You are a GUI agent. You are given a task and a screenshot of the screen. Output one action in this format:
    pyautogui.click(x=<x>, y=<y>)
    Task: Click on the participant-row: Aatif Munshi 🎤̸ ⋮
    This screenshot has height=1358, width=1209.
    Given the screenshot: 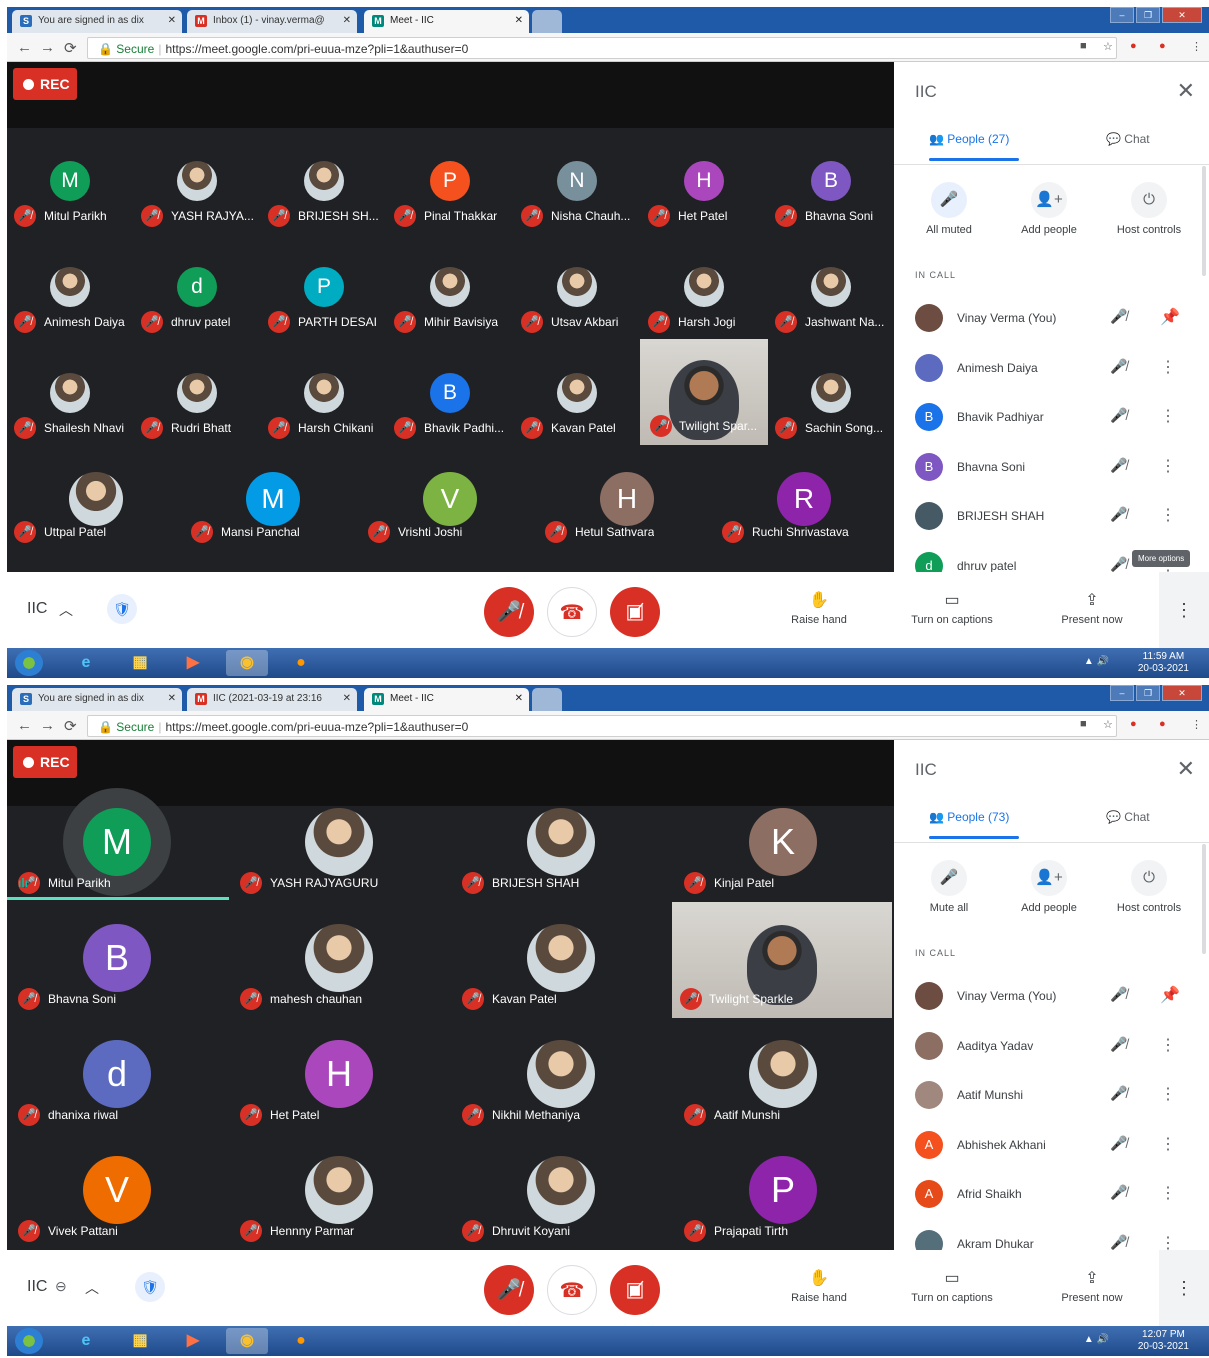 What is the action you would take?
    pyautogui.click(x=1055, y=1096)
    